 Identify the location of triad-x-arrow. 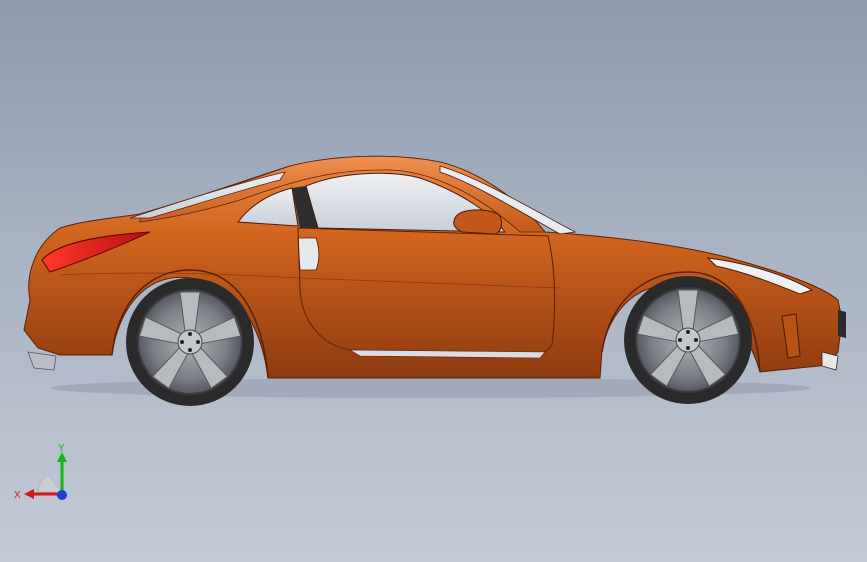
(29, 494).